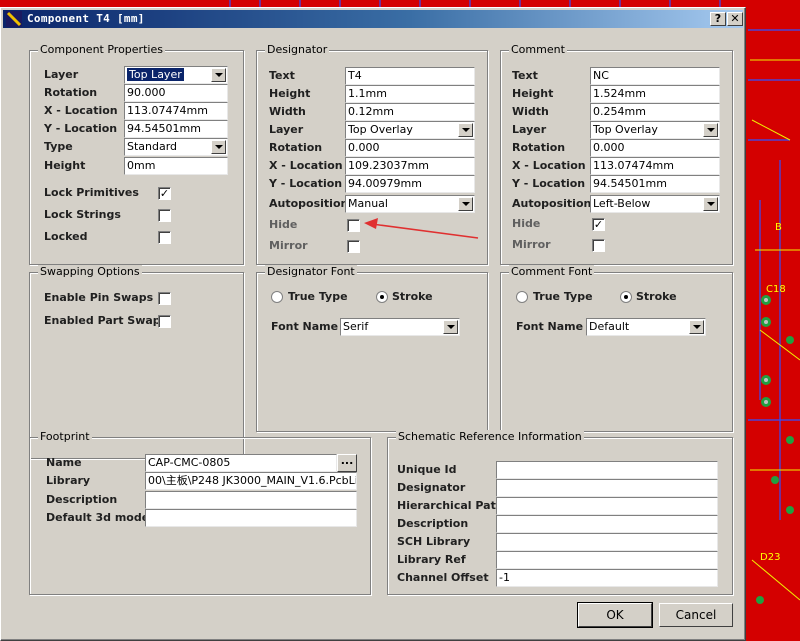  What do you see at coordinates (607, 542) in the screenshot?
I see `sch-library-input` at bounding box center [607, 542].